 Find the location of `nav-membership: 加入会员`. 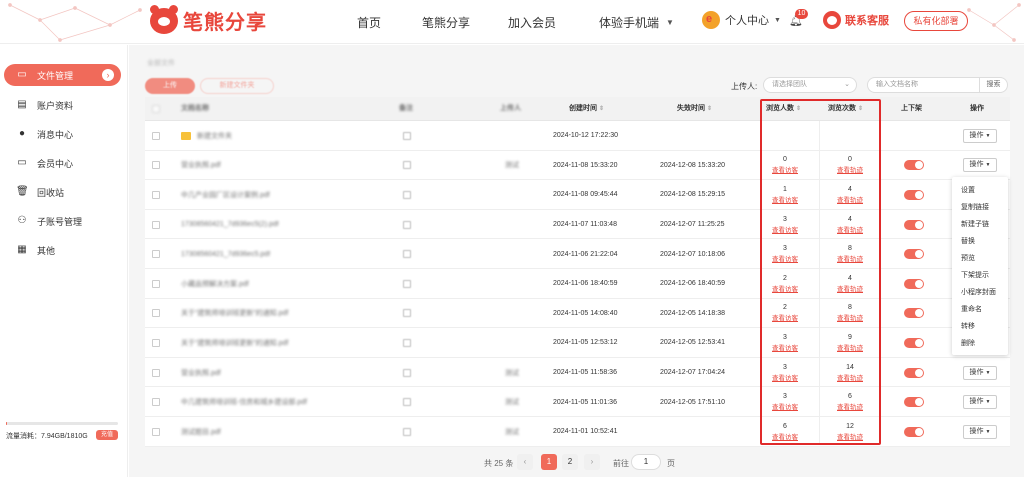

nav-membership: 加入会员 is located at coordinates (532, 22).